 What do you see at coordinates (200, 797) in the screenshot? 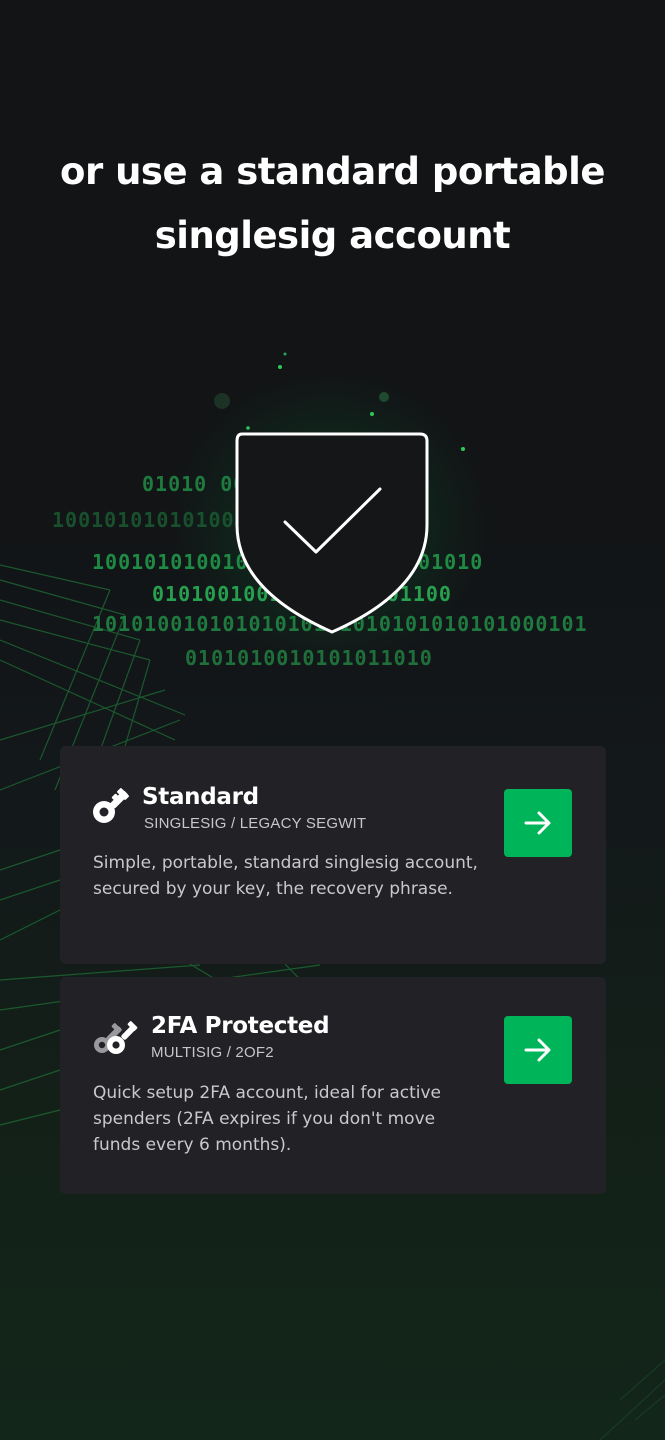
I see `account-title: Standard` at bounding box center [200, 797].